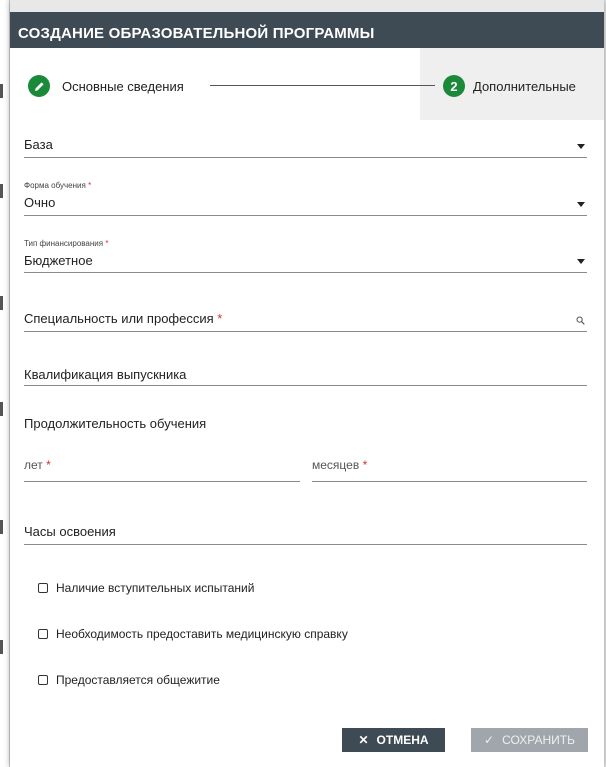 The image size is (606, 767). Describe the element at coordinates (33, 465) in the screenshot. I see `years-placeholder-text: лет` at that location.